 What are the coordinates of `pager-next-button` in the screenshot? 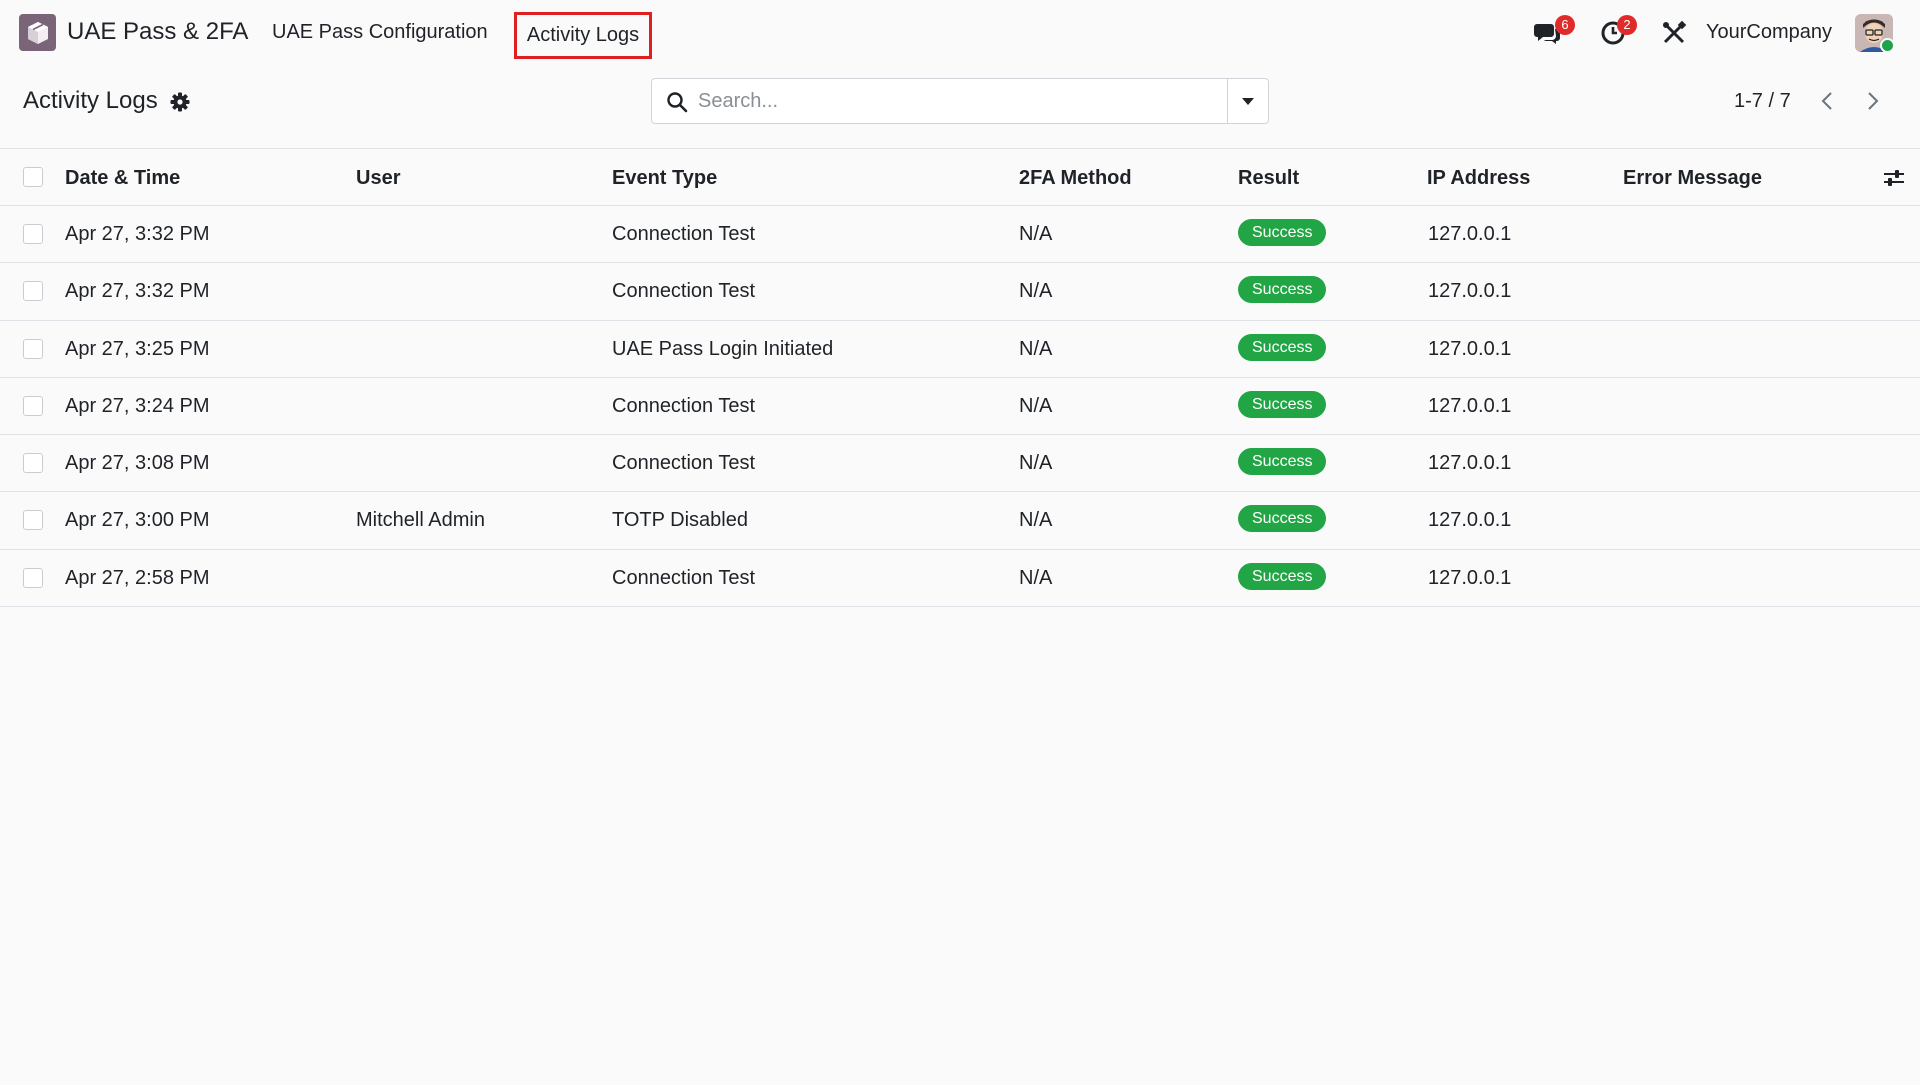 It's located at (1873, 101).